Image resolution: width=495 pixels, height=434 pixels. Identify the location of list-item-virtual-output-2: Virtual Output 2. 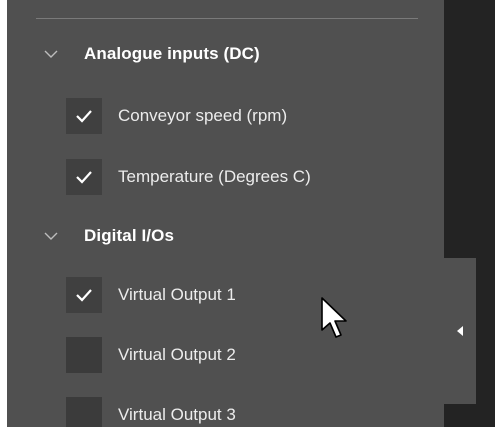
(151, 355).